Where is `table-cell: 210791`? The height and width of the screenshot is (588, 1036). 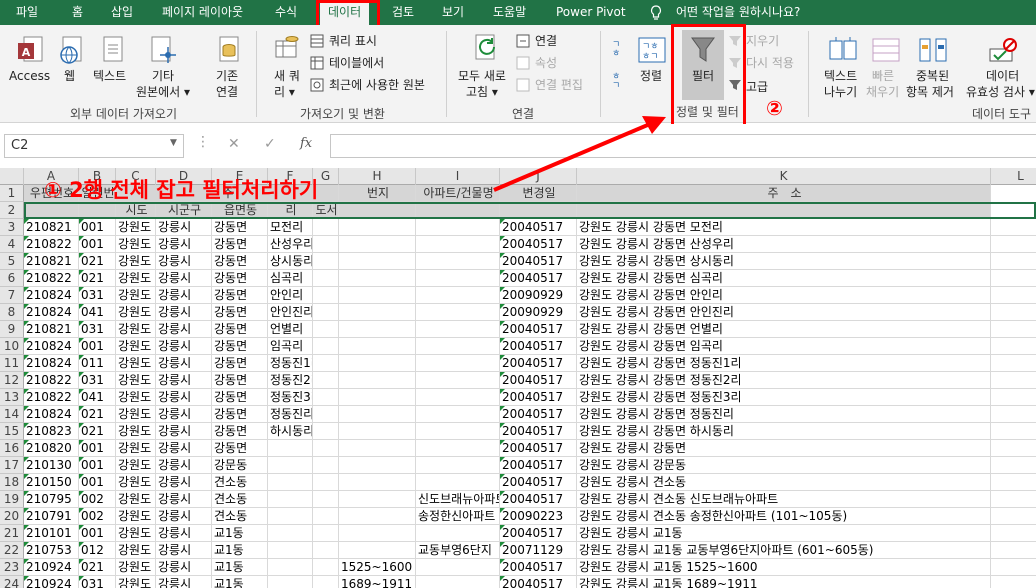
table-cell: 210791 is located at coordinates (51, 516).